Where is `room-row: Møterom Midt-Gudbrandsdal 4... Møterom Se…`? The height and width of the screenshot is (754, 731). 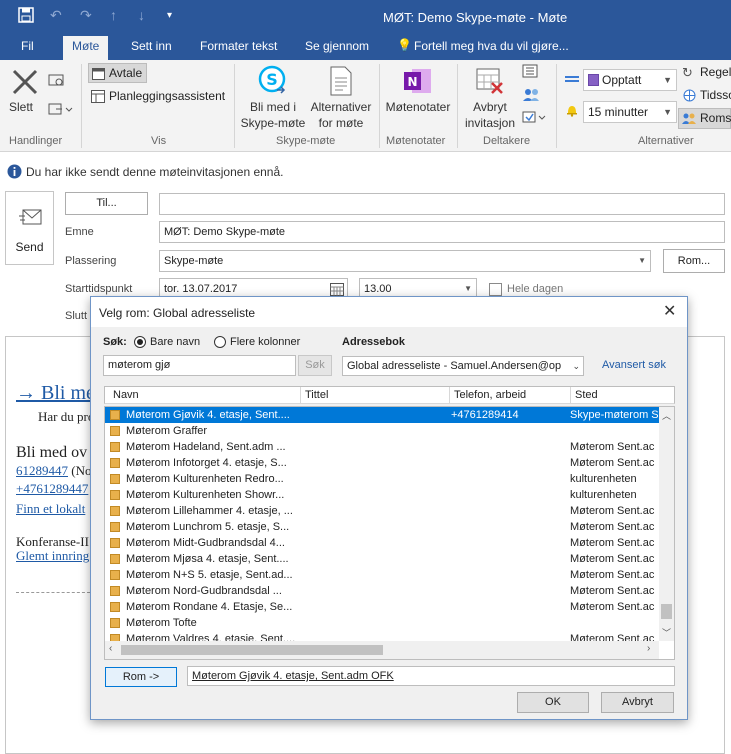 room-row: Møterom Midt-Gudbrandsdal 4... Møterom Se… is located at coordinates (382, 543).